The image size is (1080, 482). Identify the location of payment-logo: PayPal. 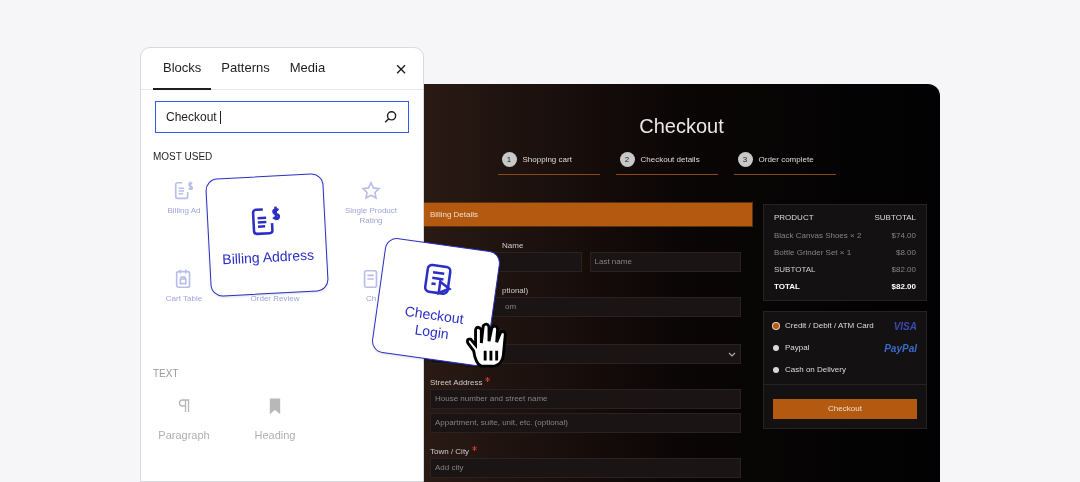
(900, 348).